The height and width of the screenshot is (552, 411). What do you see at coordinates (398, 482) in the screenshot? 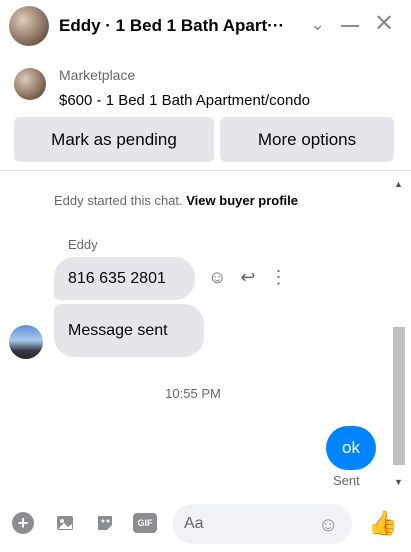
I see `scroll-down-icon: ▼` at bounding box center [398, 482].